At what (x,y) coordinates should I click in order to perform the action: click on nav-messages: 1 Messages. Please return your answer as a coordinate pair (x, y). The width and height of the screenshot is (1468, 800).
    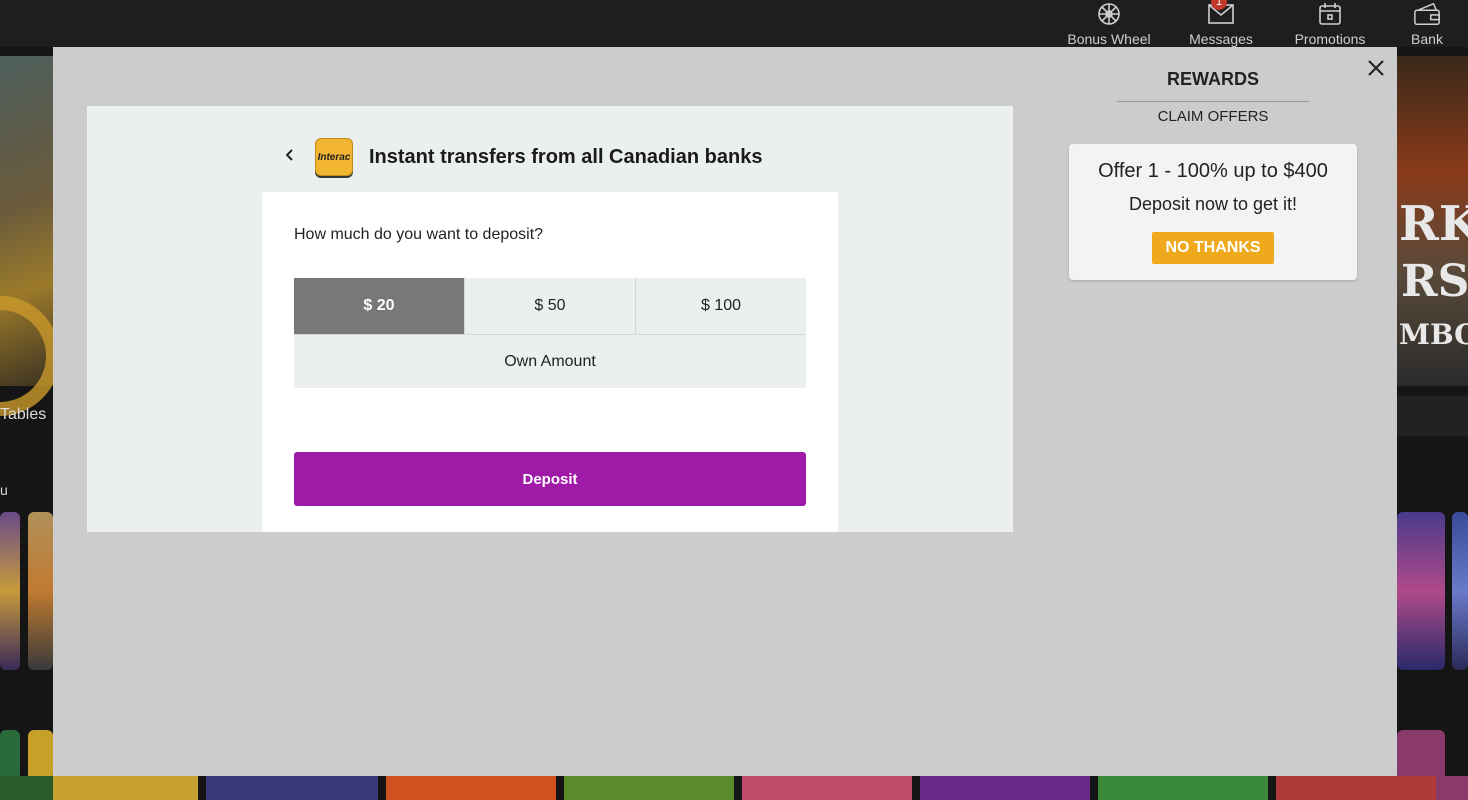
    Looking at the image, I should click on (1221, 23).